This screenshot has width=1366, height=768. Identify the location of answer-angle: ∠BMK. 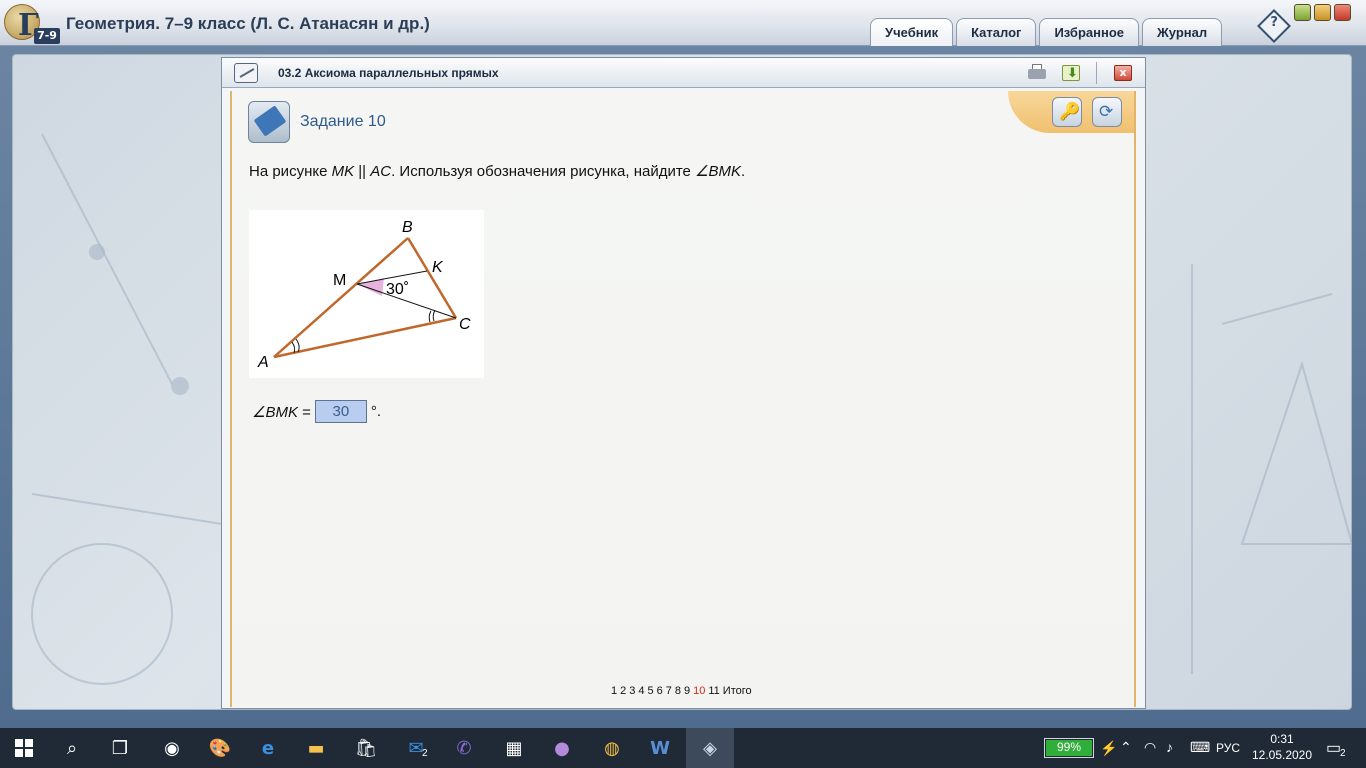
(275, 412).